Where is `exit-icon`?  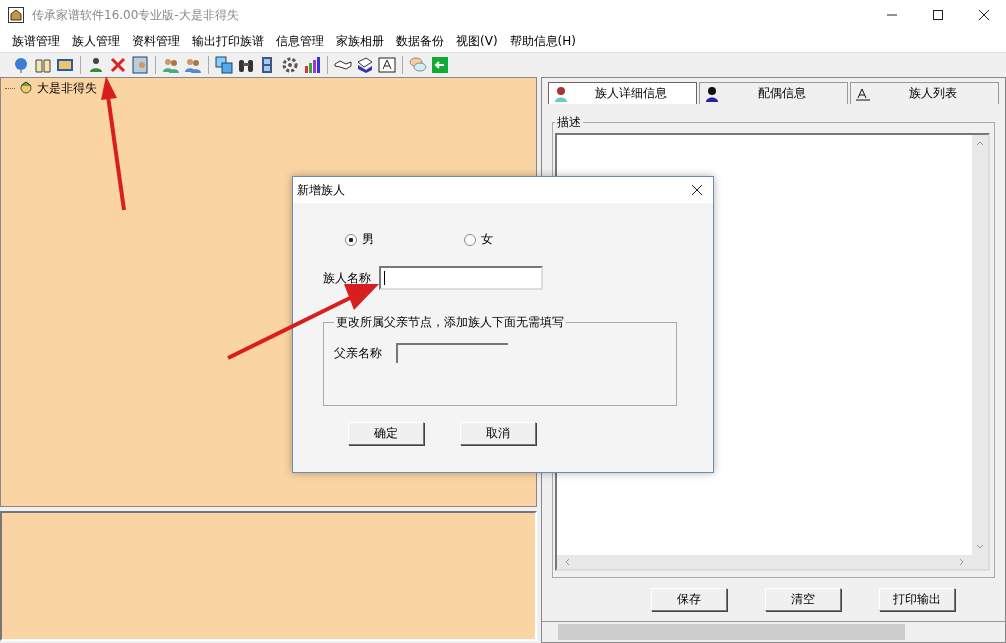
exit-icon is located at coordinates (440, 65).